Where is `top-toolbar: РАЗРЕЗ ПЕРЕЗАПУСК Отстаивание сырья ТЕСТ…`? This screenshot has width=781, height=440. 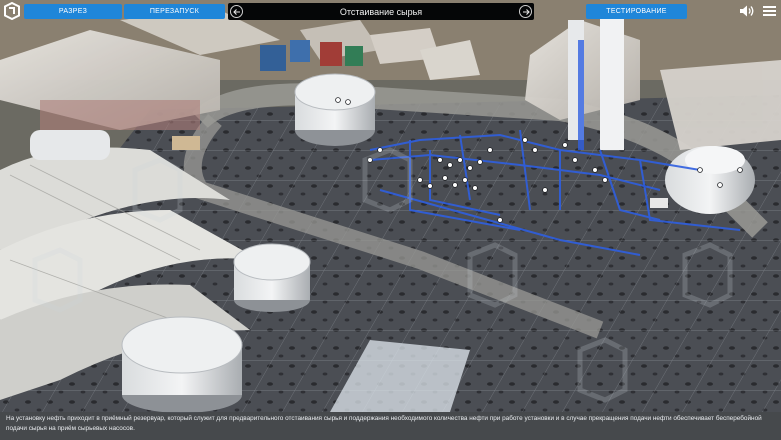
top-toolbar: РАЗРЕЗ ПЕРЕЗАПУСК Отстаивание сырья ТЕСТ… is located at coordinates (390, 11).